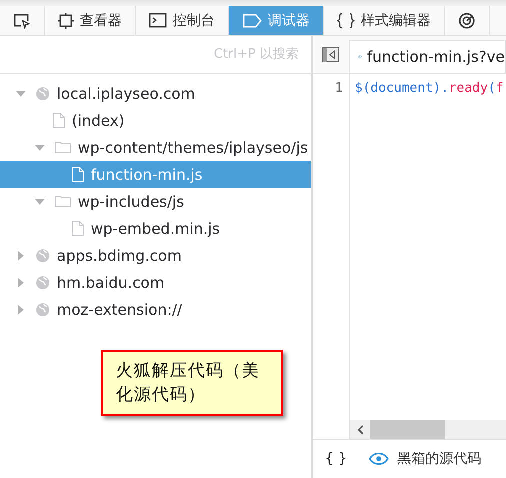 Image resolution: width=506 pixels, height=478 pixels. Describe the element at coordinates (379, 459) in the screenshot. I see `eye-icon` at that location.